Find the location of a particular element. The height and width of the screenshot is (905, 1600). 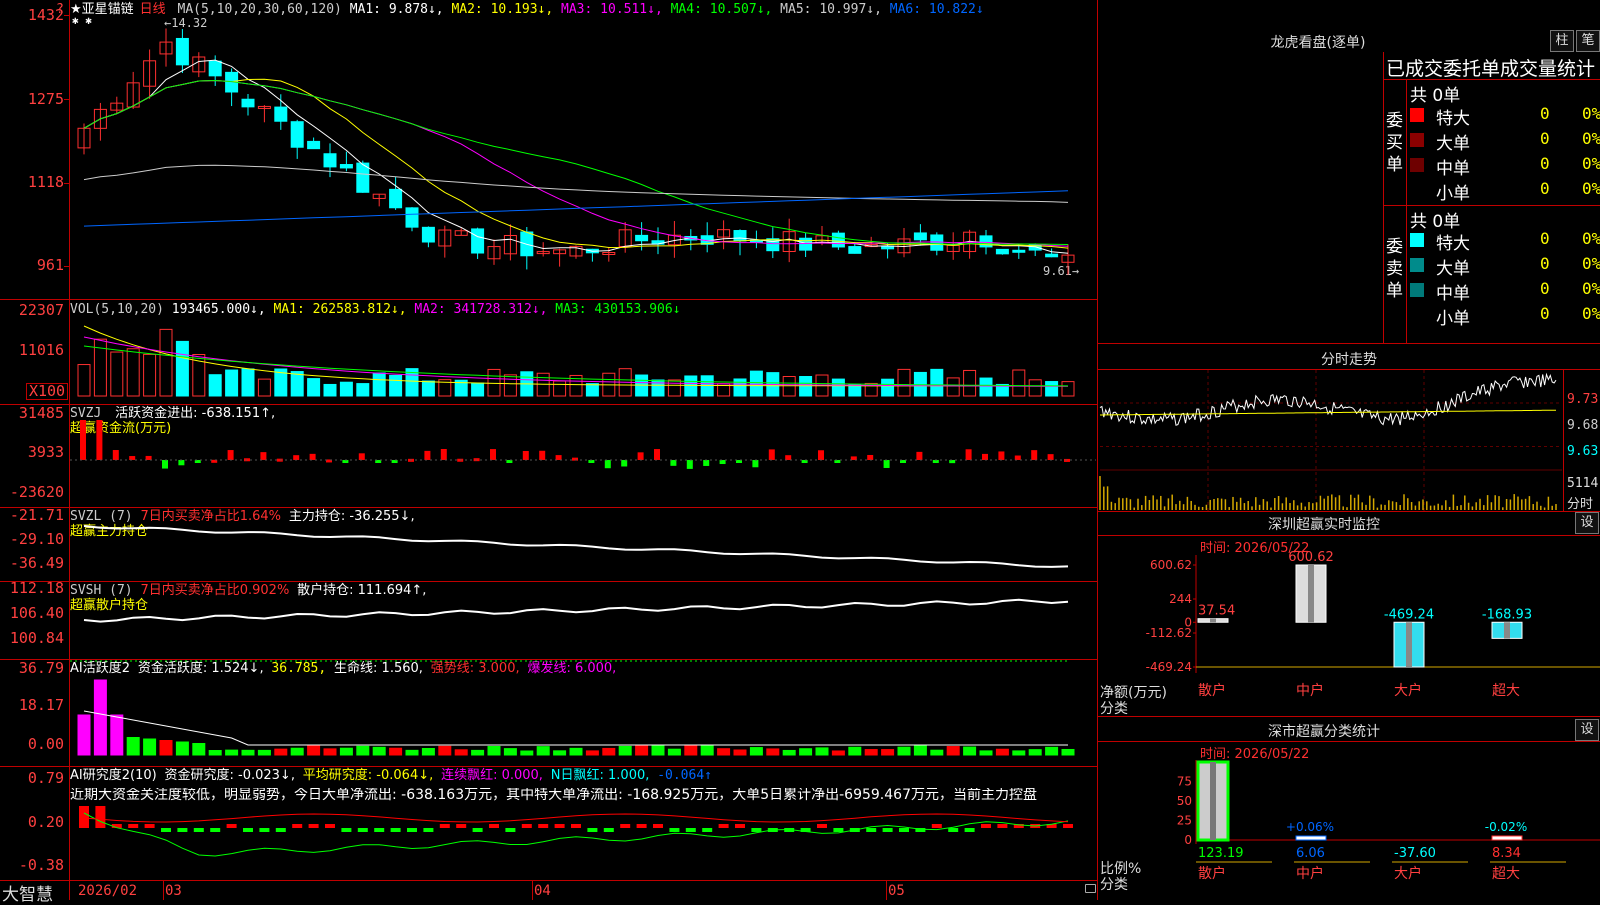

svsh-line-chart is located at coordinates (583, 620).